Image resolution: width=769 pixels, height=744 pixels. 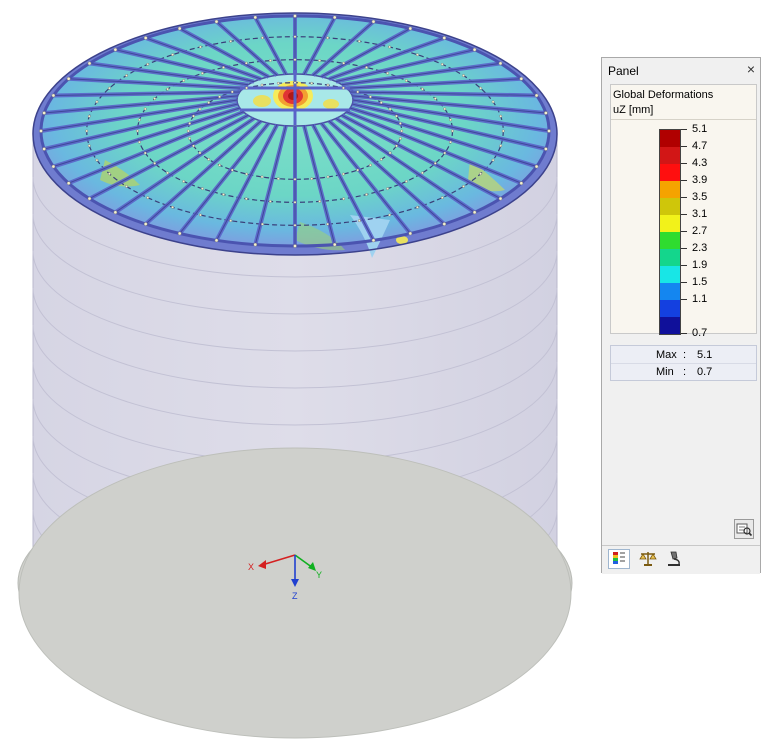 I want to click on min-label: Min, so click(x=665, y=372).